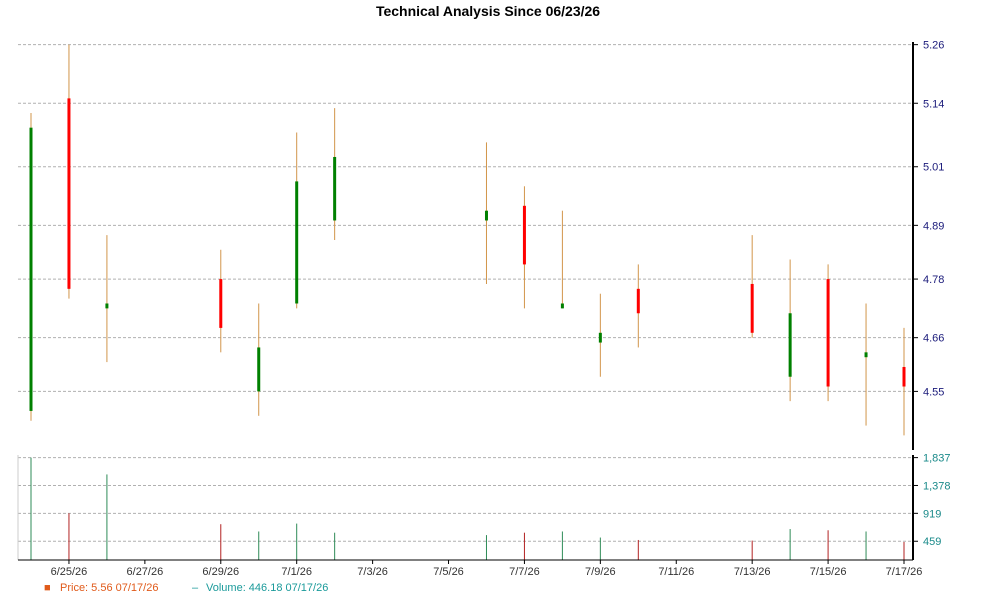  I want to click on chart-title: Technical Analysis Since 06/23/26, so click(488, 11).